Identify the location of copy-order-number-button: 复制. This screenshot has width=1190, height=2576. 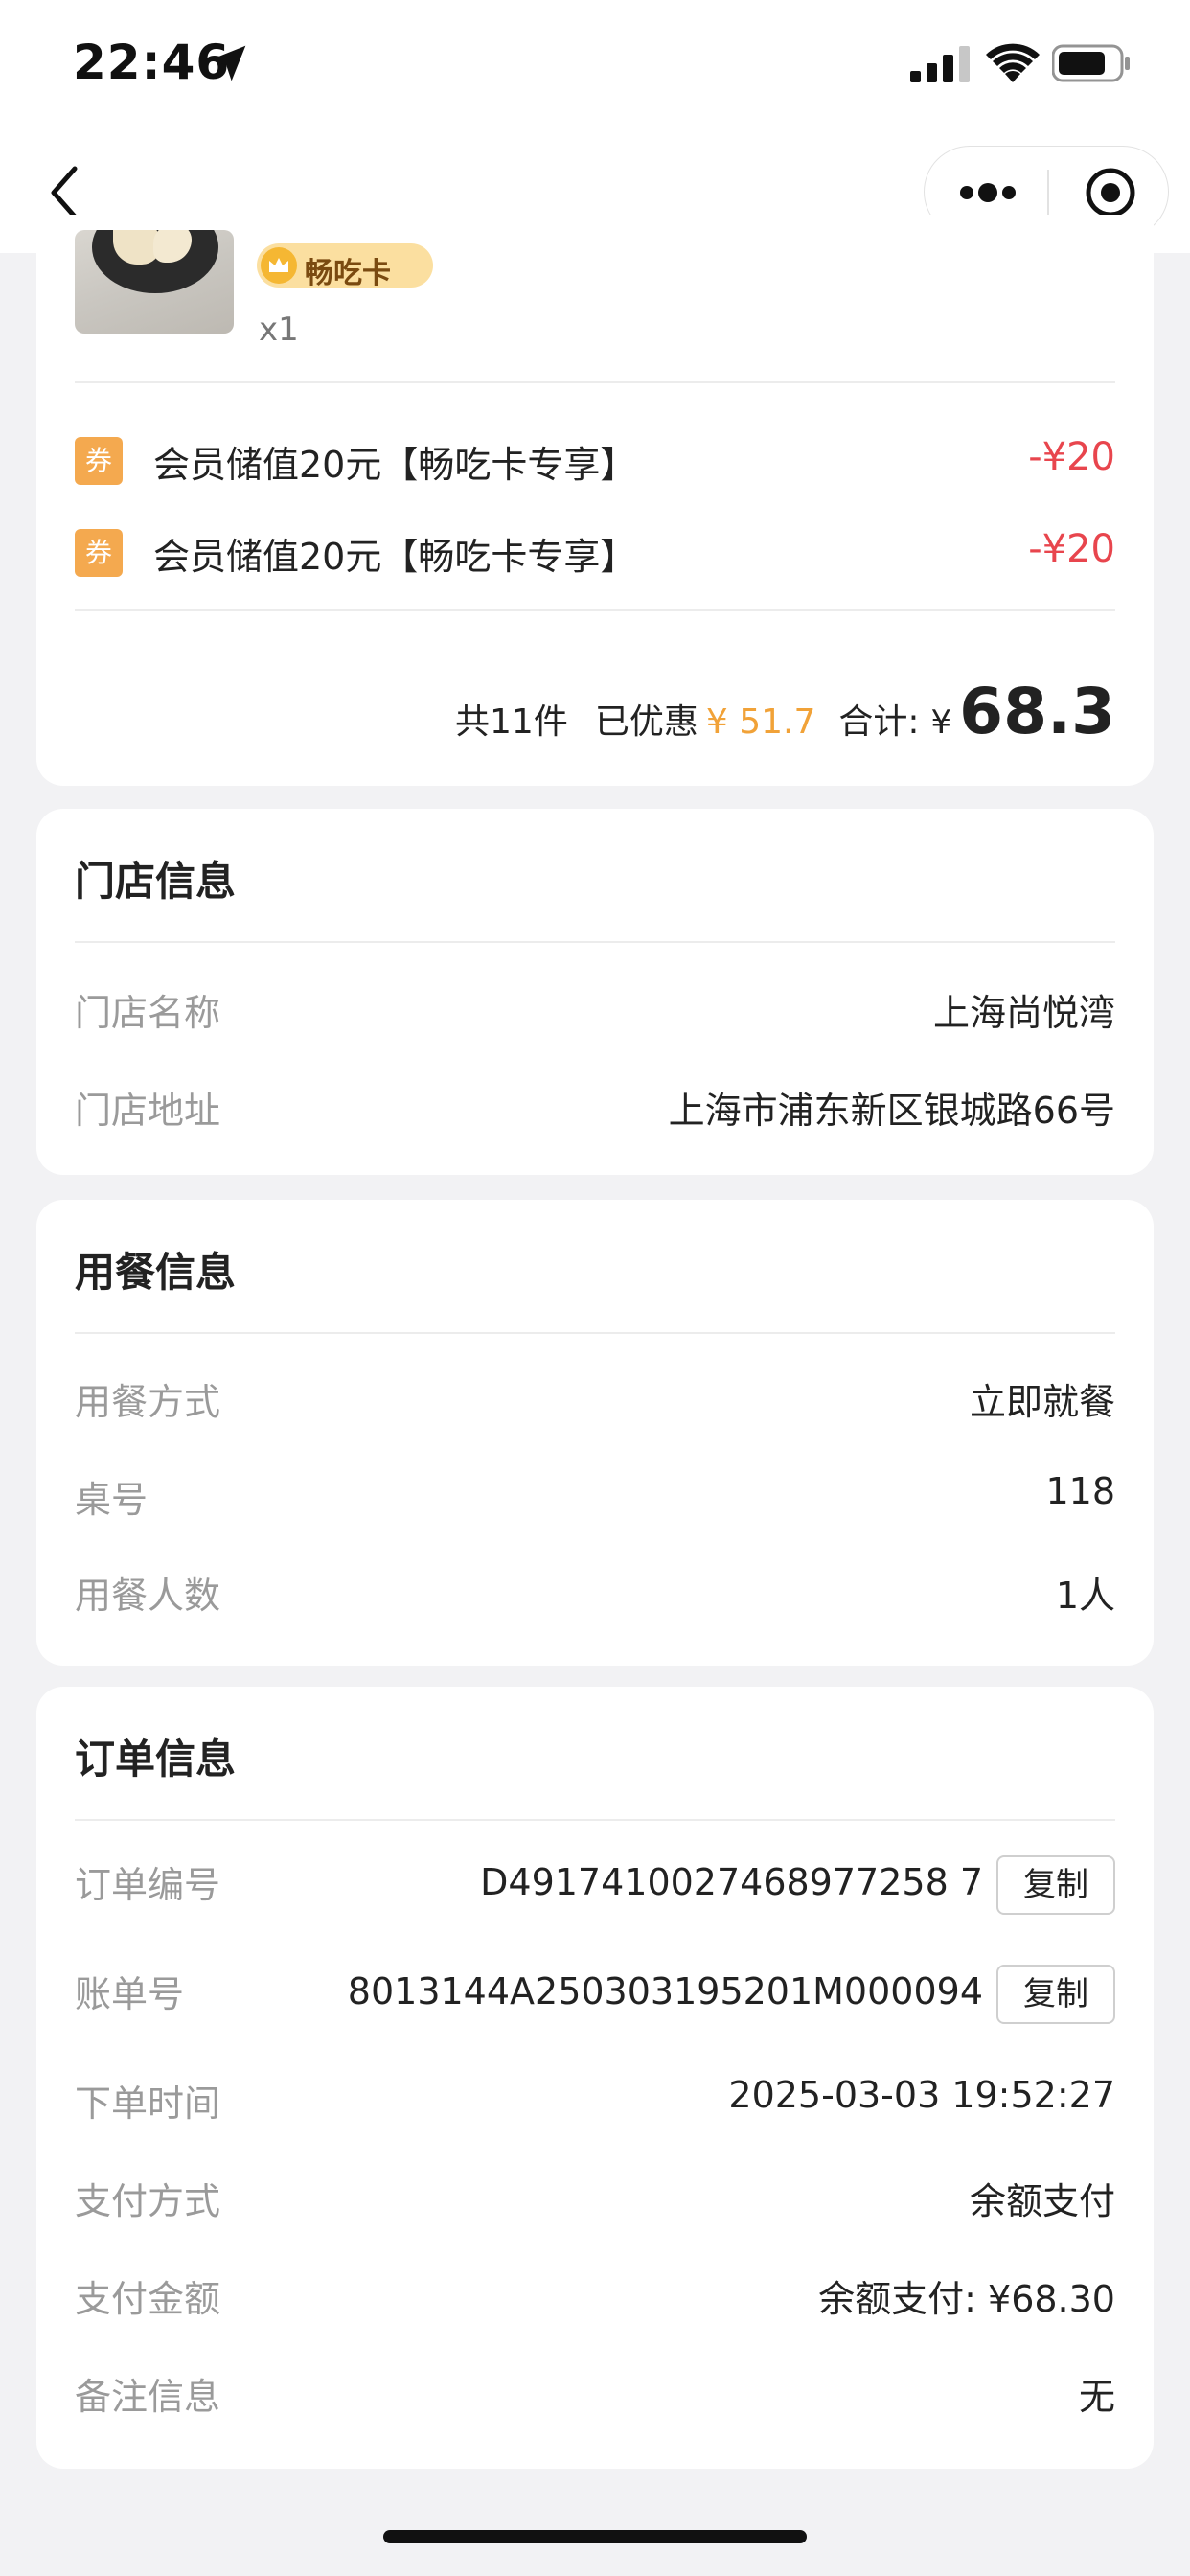
(1056, 1885).